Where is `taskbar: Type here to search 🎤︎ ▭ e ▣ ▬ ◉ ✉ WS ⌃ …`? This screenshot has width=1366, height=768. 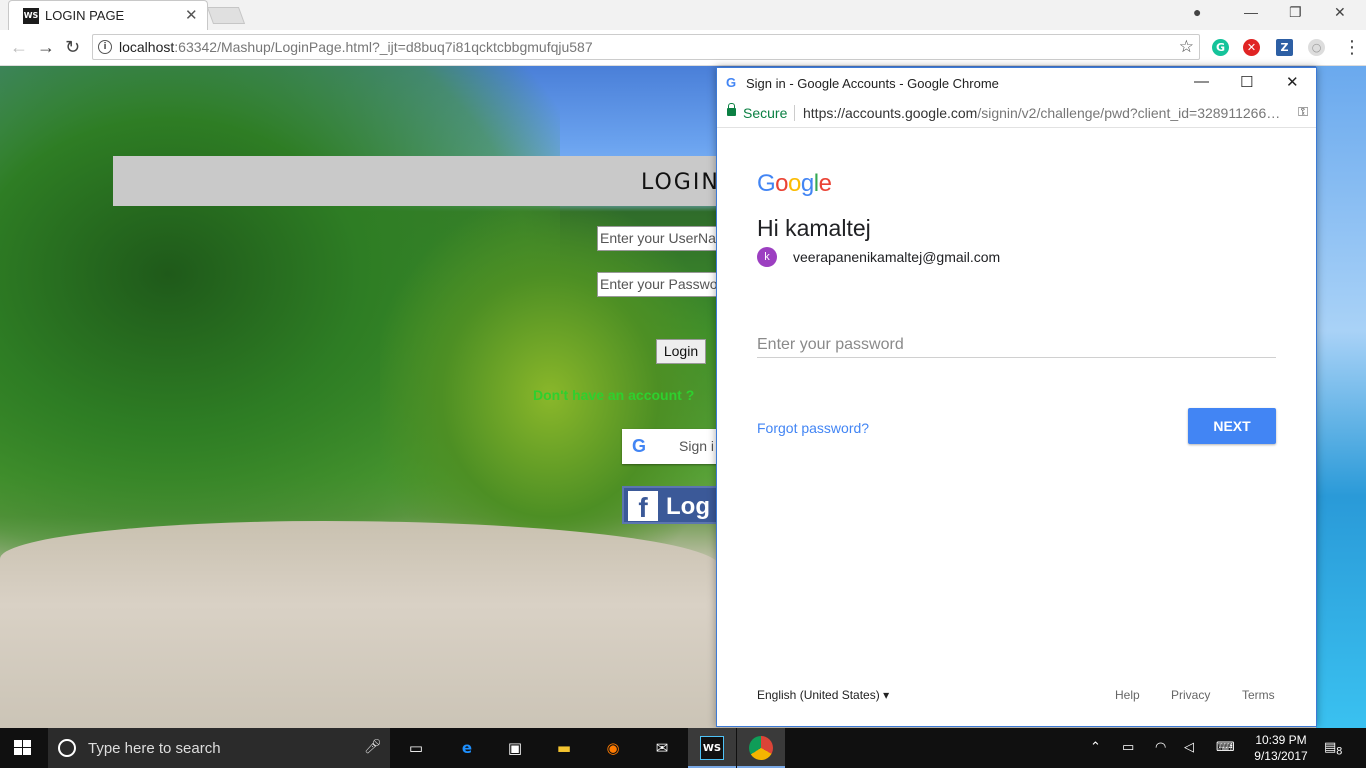 taskbar: Type here to search 🎤︎ ▭ e ▣ ▬ ◉ ✉ WS ⌃ … is located at coordinates (683, 748).